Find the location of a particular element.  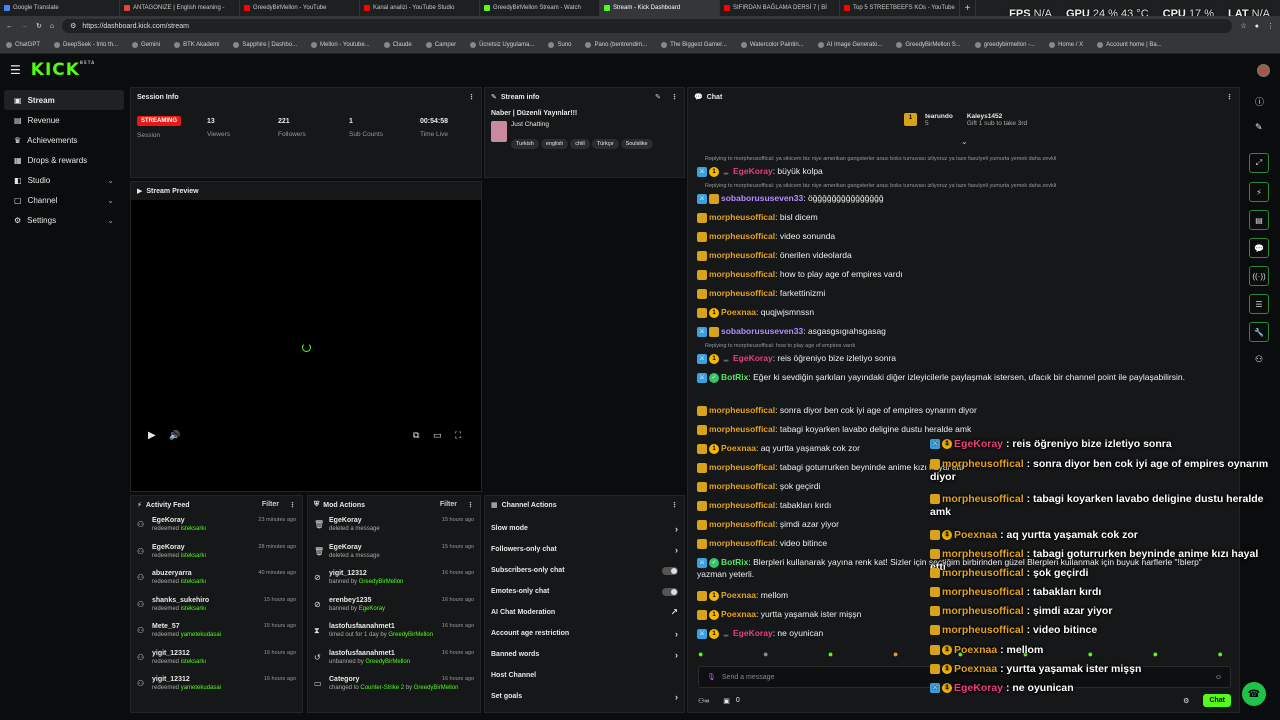

chat-message: morpheusoffical: önerilen videolarda is located at coordinates (957, 255).